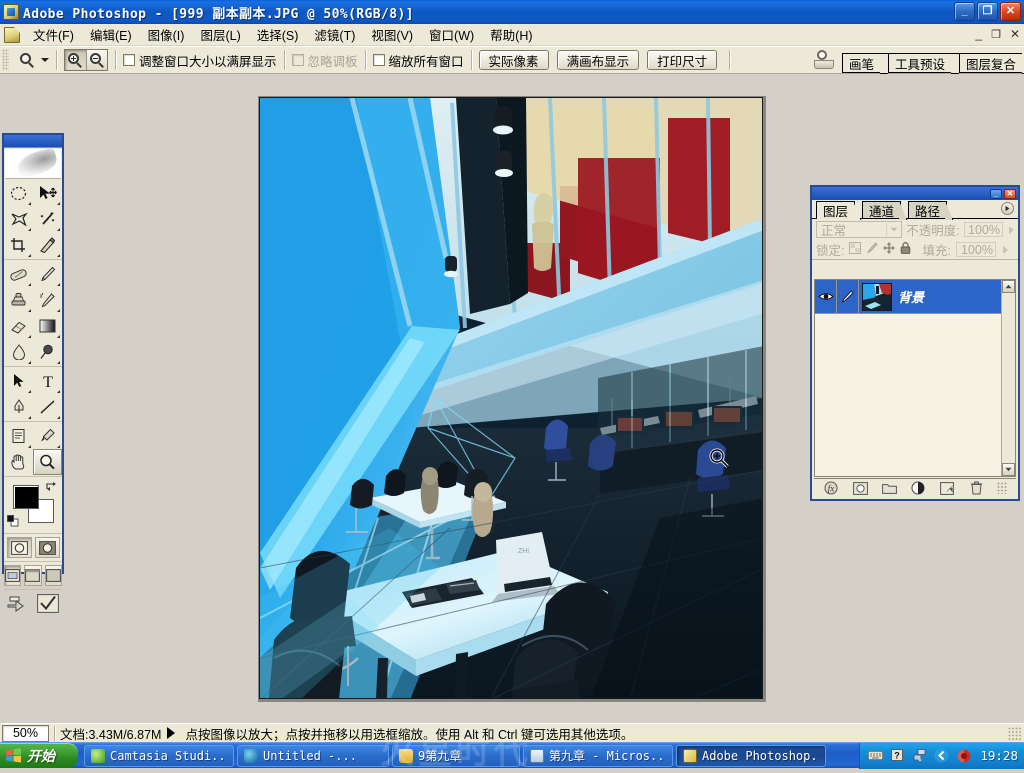  Describe the element at coordinates (831, 488) in the screenshot. I see `layer-style-button: fx` at that location.